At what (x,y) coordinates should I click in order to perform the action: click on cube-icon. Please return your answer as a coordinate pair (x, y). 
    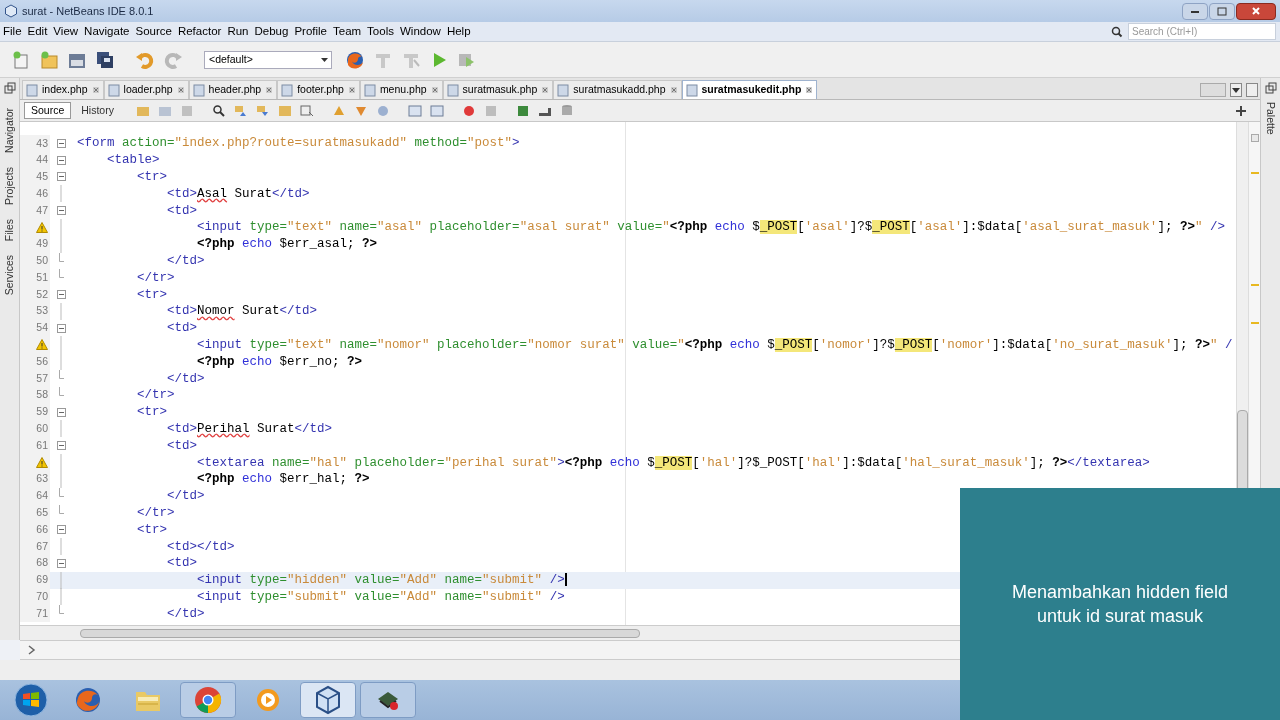
    Looking at the image, I should click on (328, 700).